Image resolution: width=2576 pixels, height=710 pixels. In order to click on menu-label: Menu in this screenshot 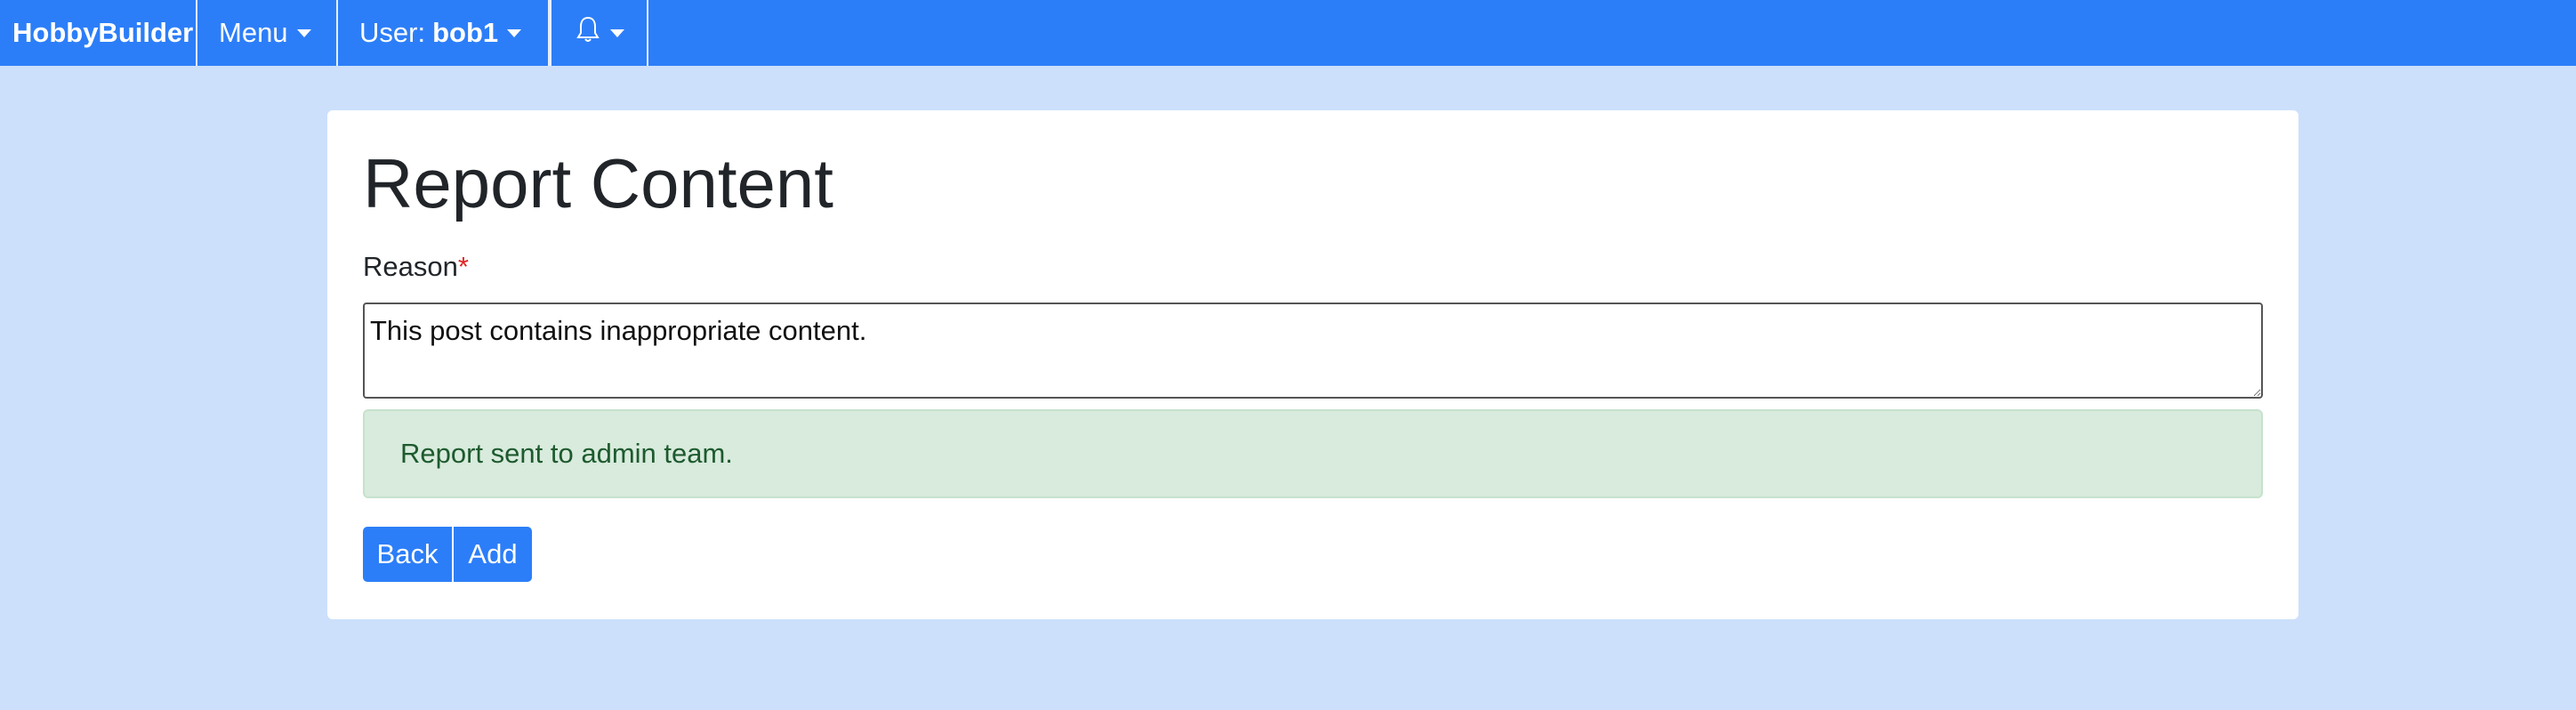, I will do `click(253, 33)`.